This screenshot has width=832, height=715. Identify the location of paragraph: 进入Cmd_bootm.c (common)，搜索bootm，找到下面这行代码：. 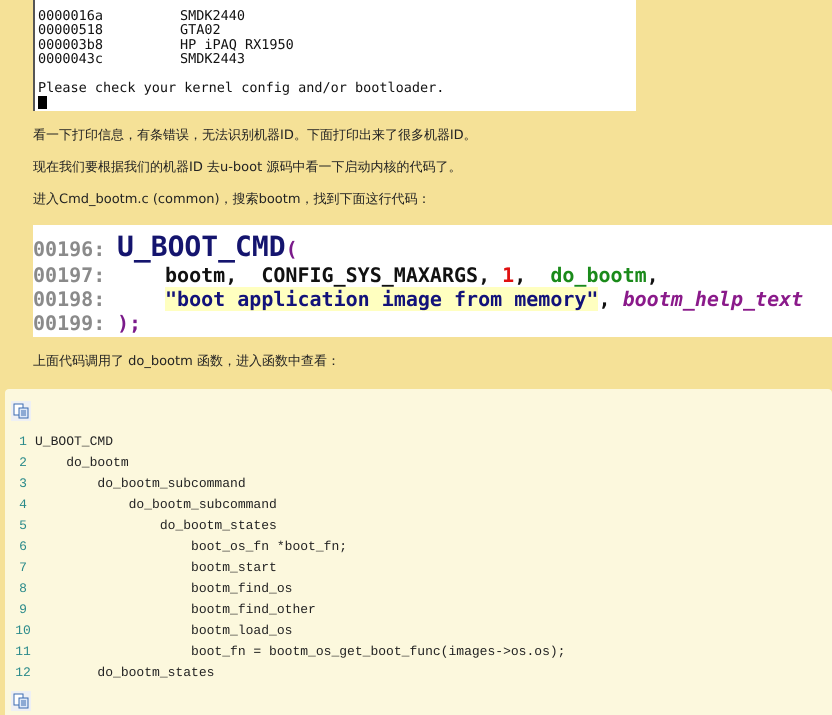
(232, 200).